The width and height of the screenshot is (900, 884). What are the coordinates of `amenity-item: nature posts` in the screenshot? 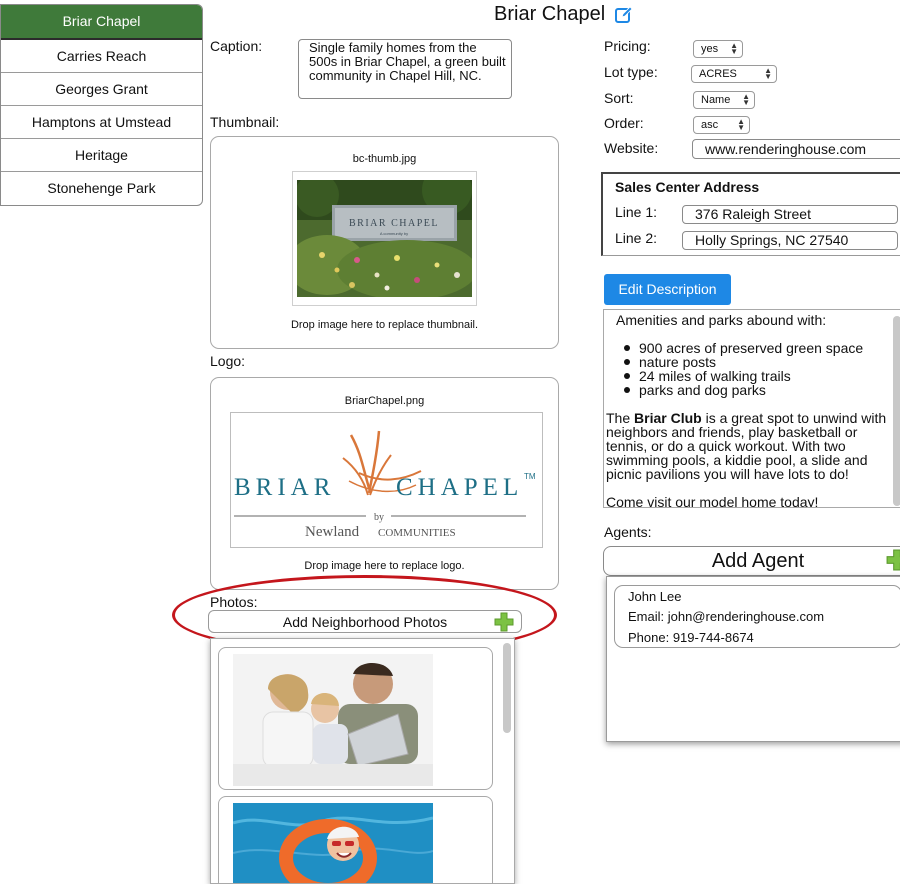 It's located at (743, 362).